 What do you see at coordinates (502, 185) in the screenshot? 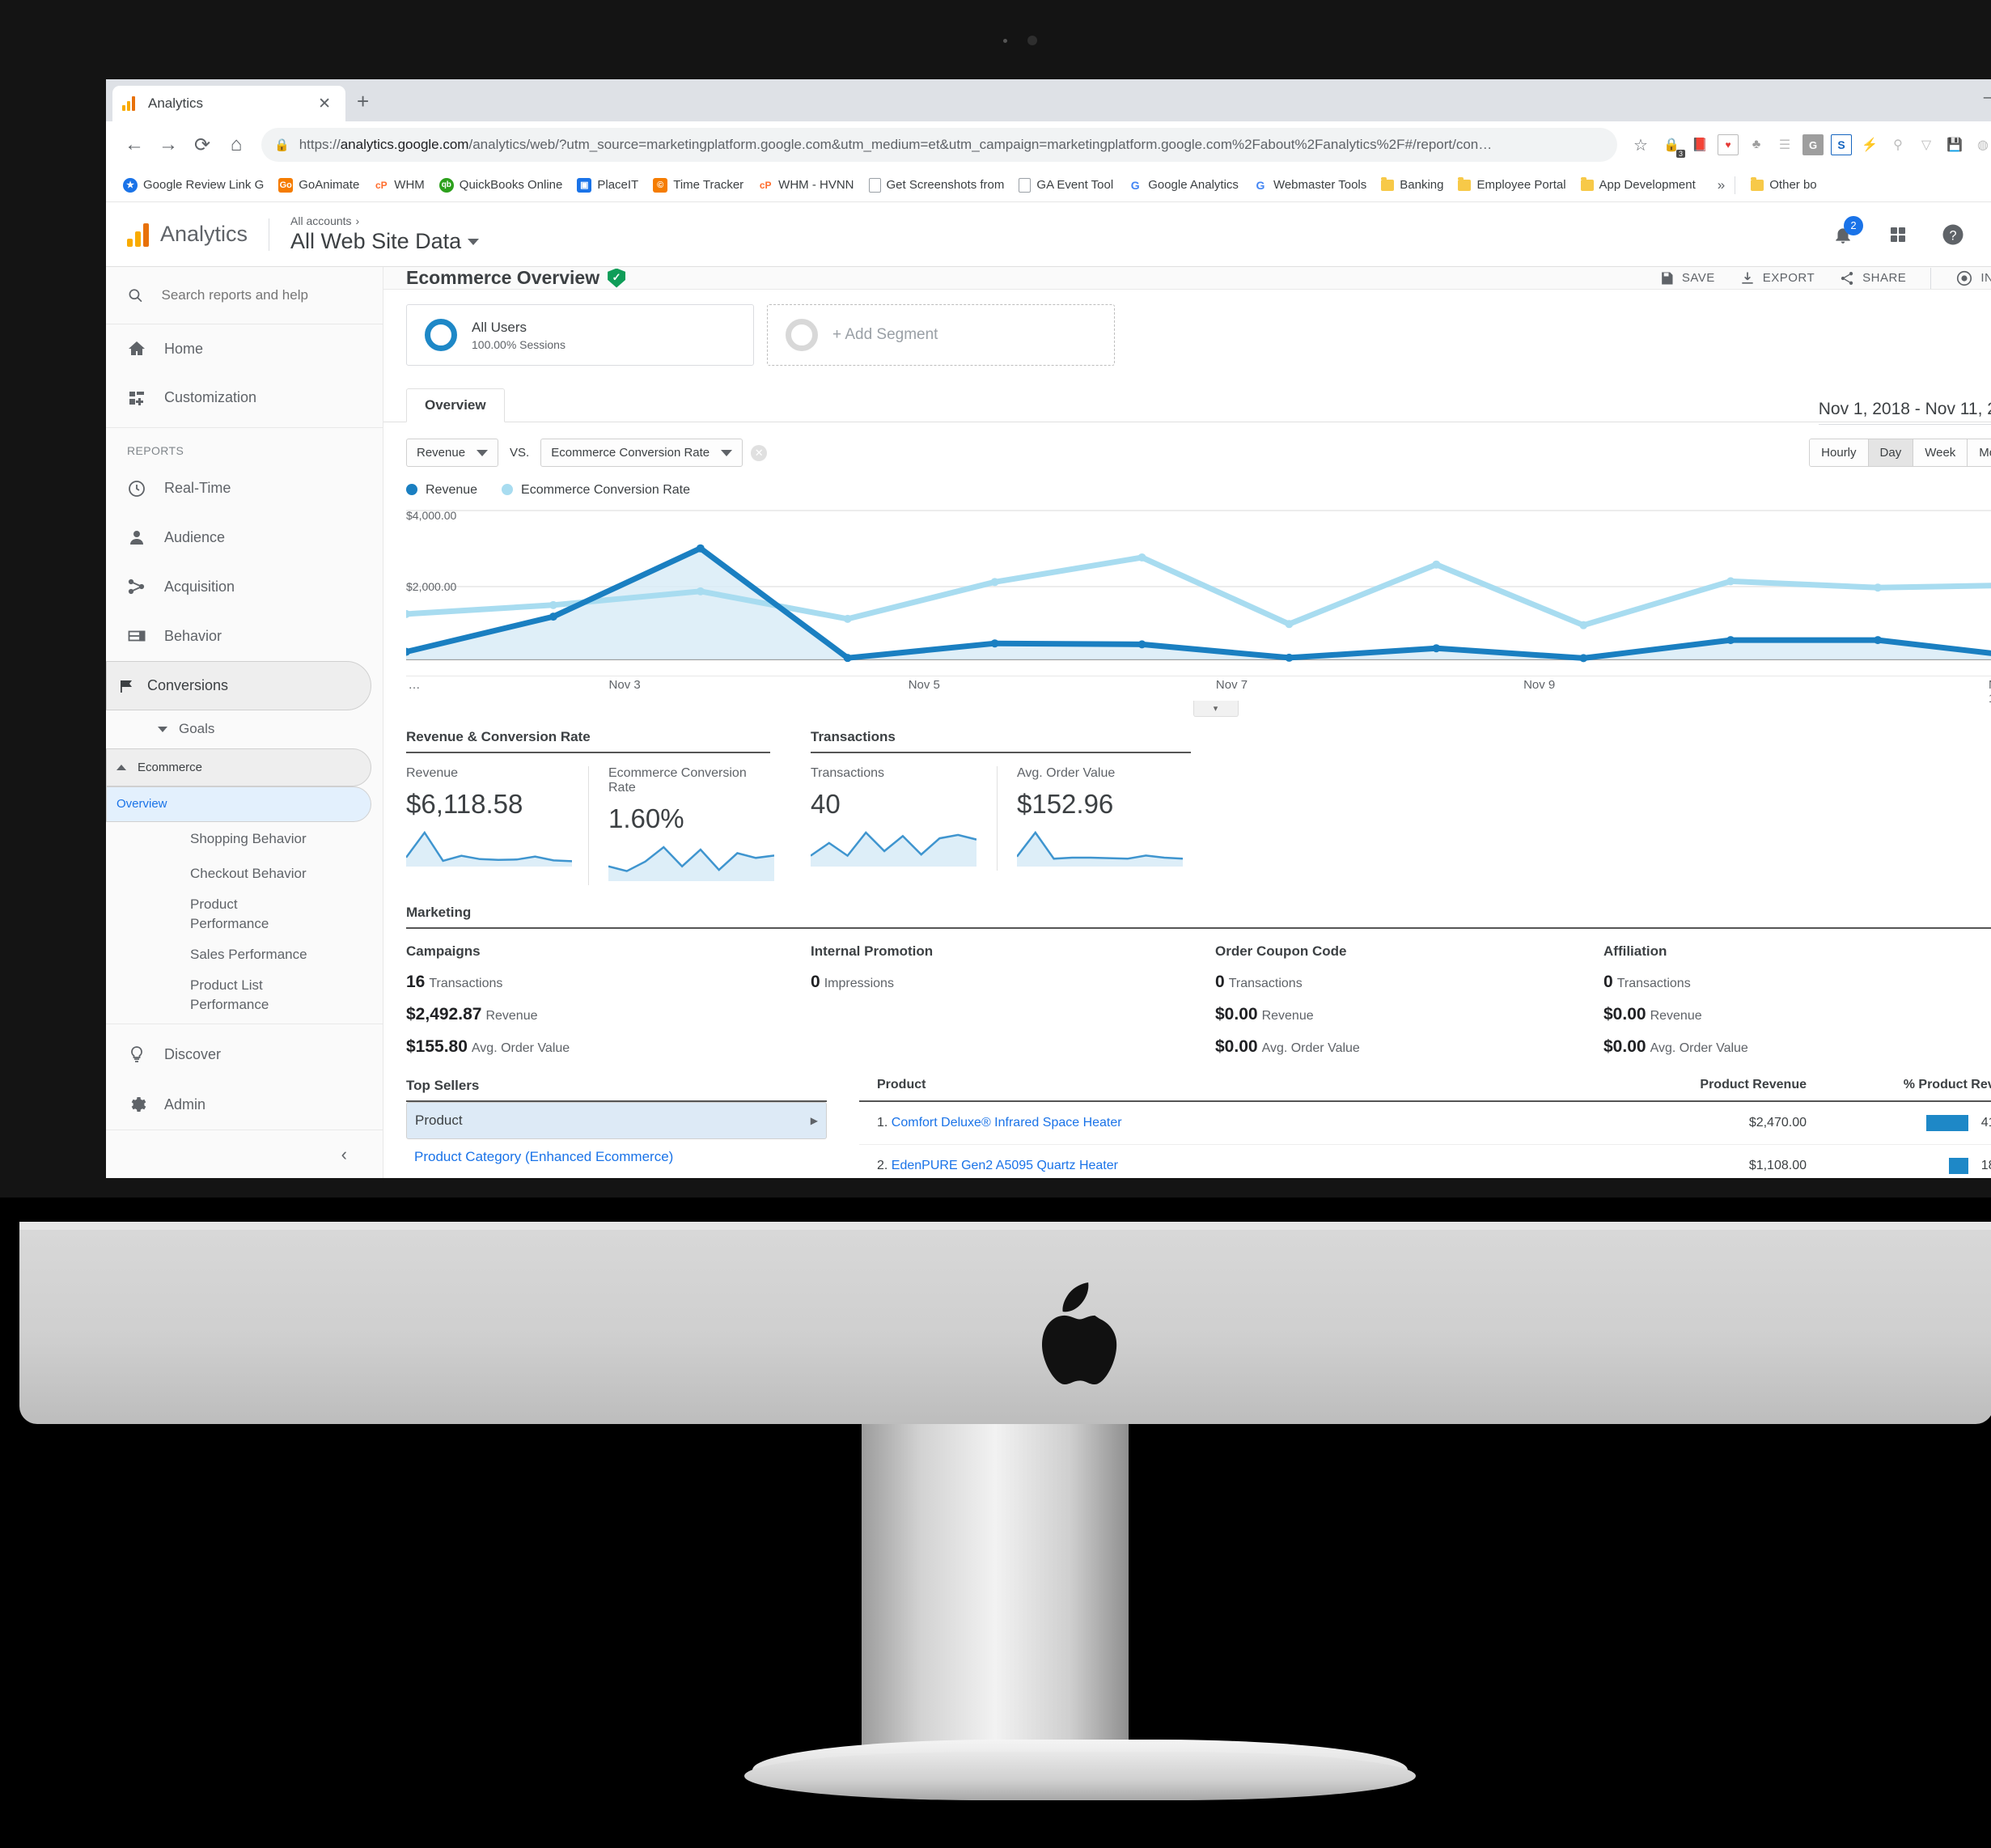
I see `bookmark-item: qb QuickBooks Online` at bounding box center [502, 185].